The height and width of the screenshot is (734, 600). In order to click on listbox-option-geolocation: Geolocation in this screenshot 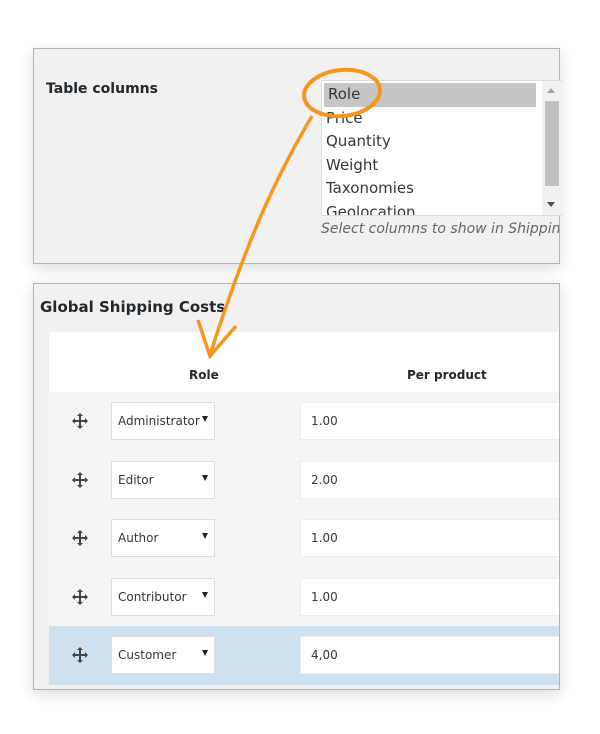, I will do `click(442, 208)`.